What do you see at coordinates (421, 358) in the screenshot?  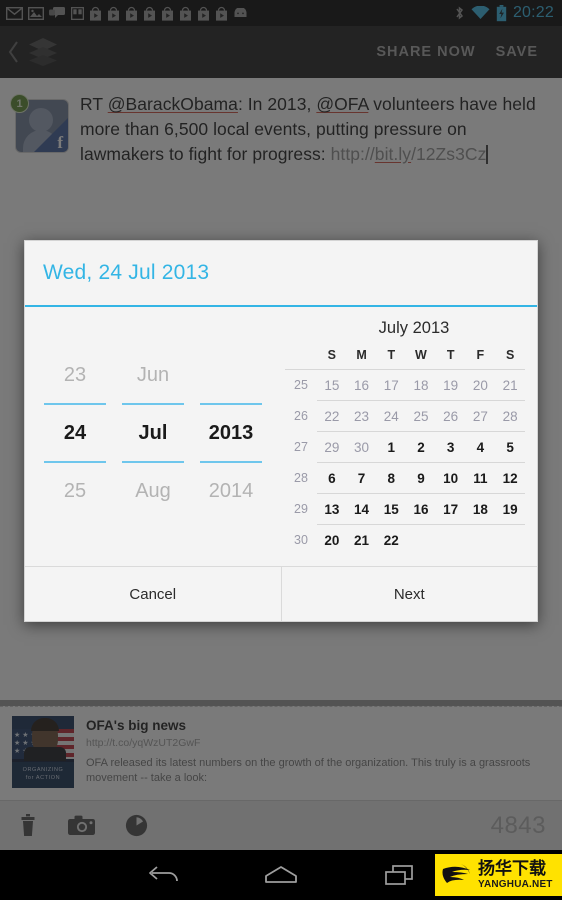 I see `calendar-weekday-3: W` at bounding box center [421, 358].